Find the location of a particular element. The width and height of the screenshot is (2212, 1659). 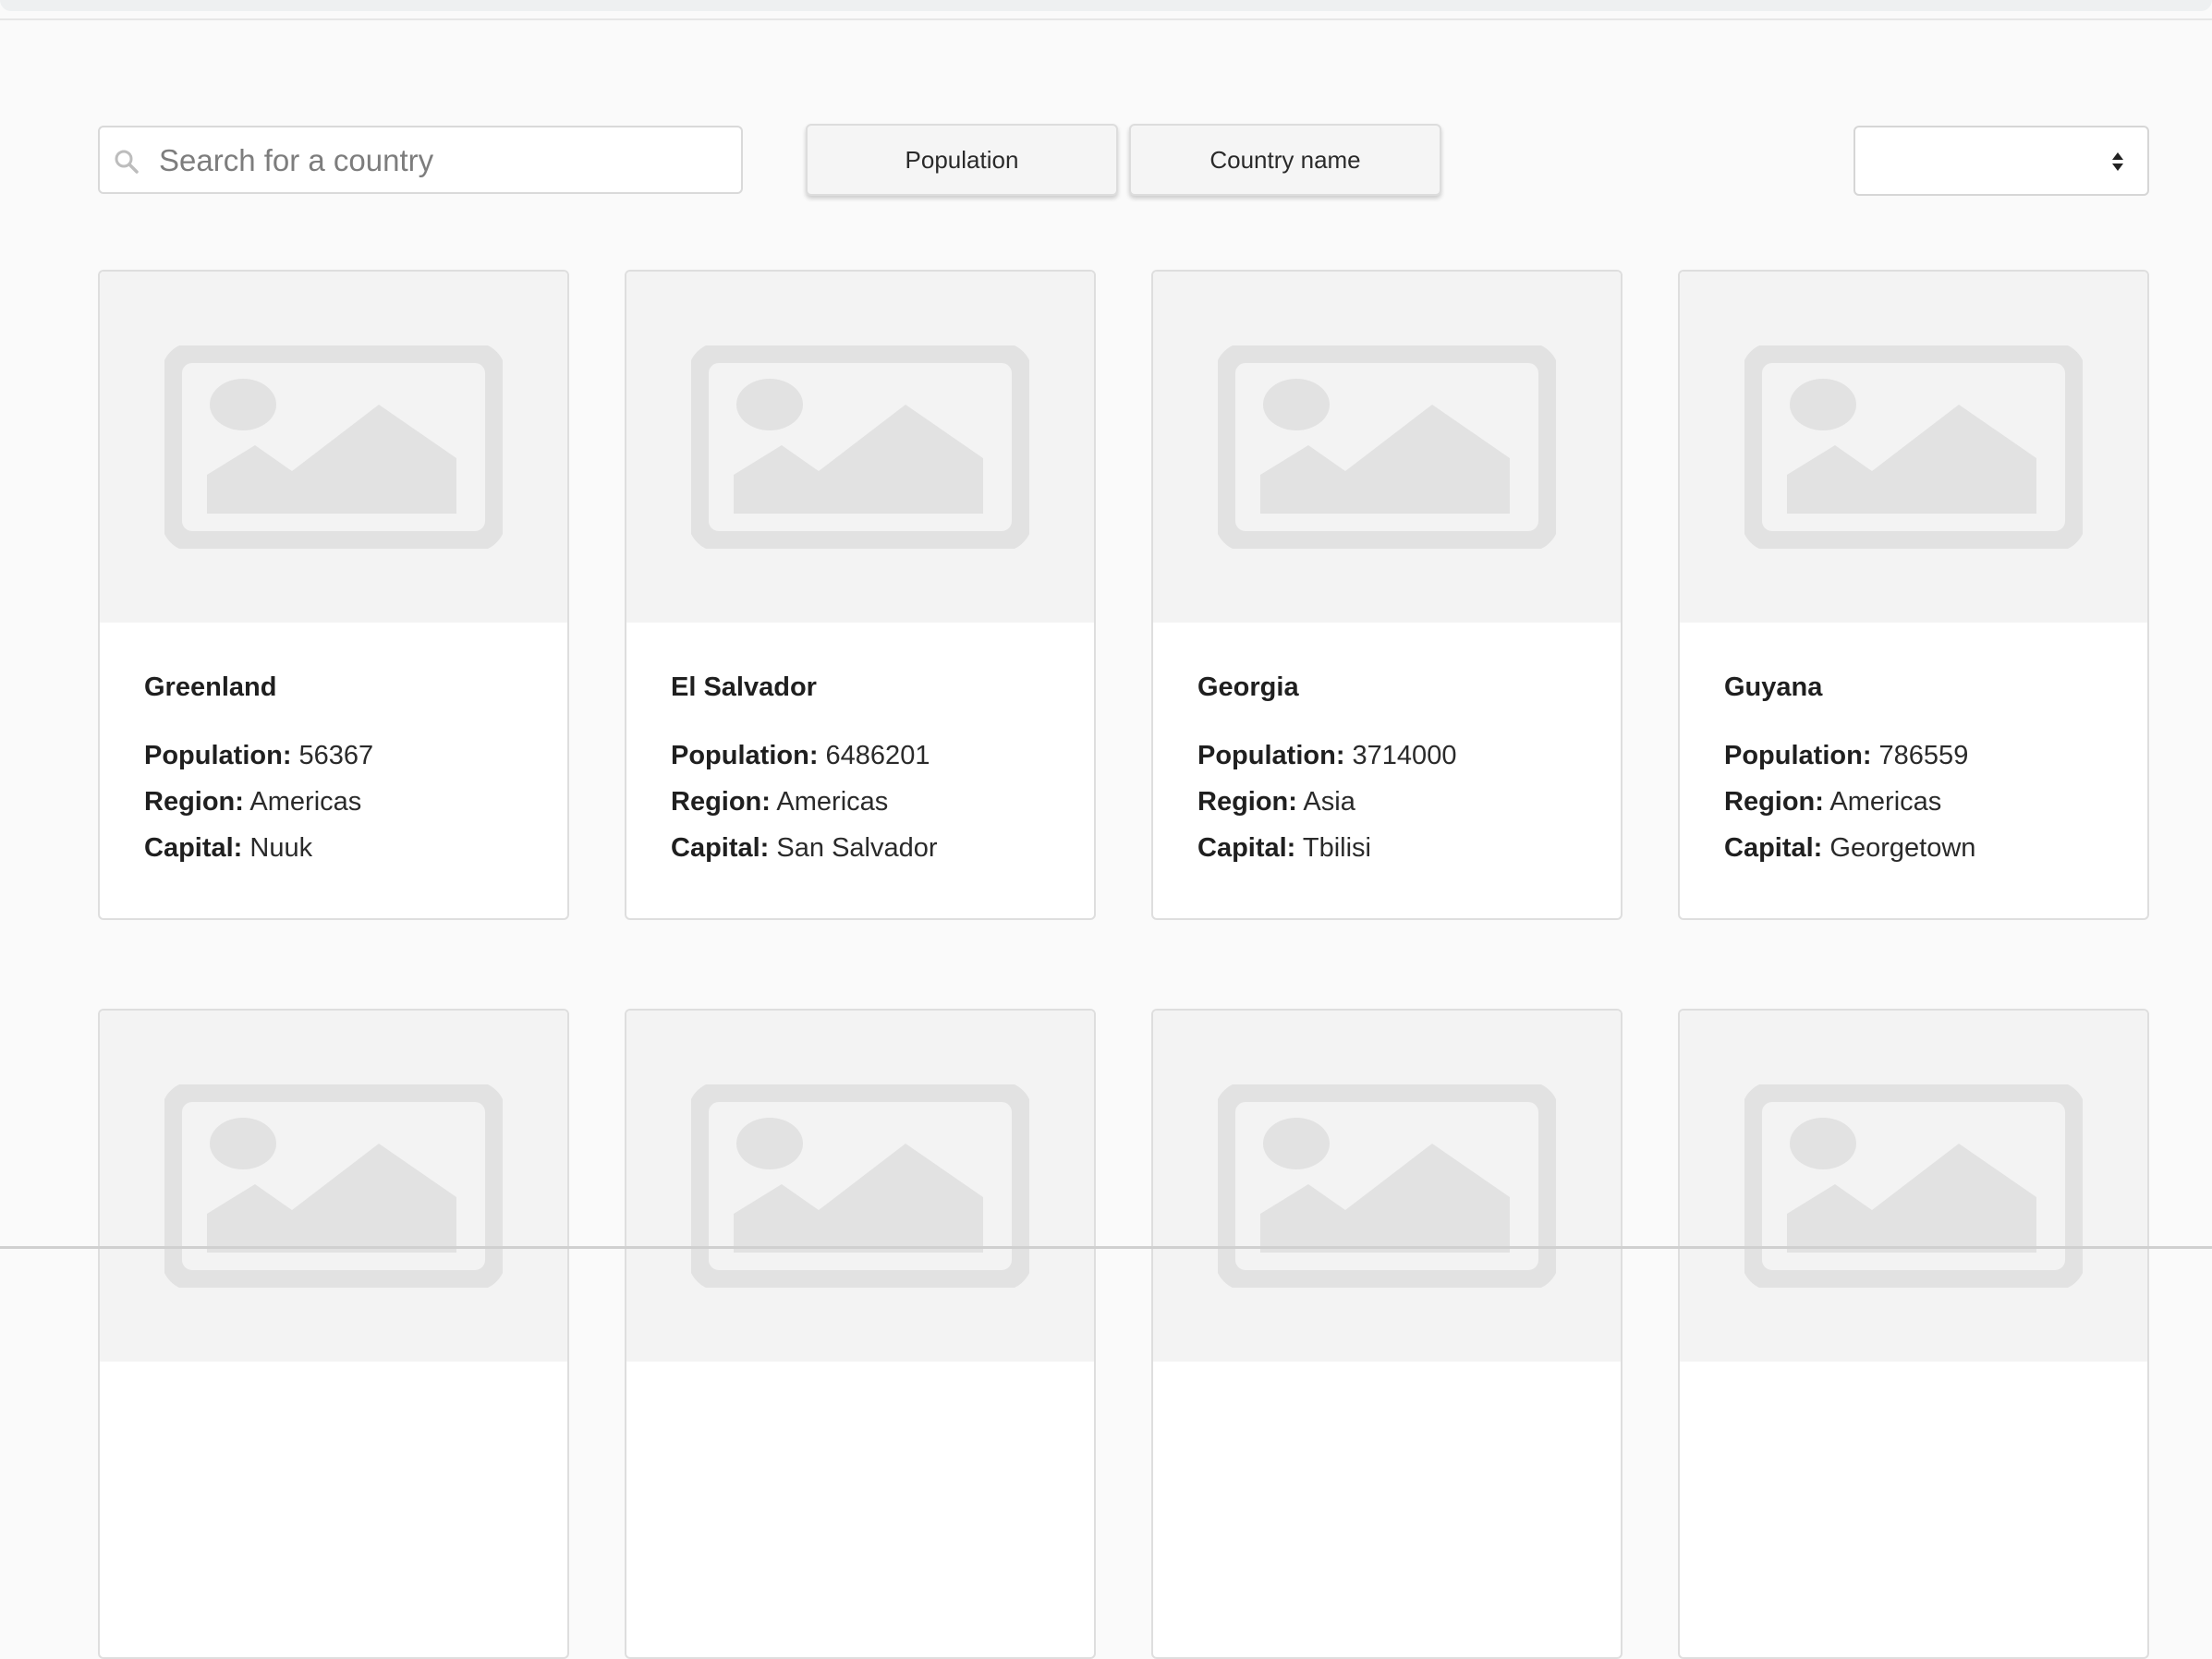

country-population: Population: 3714000 is located at coordinates (1326, 756).